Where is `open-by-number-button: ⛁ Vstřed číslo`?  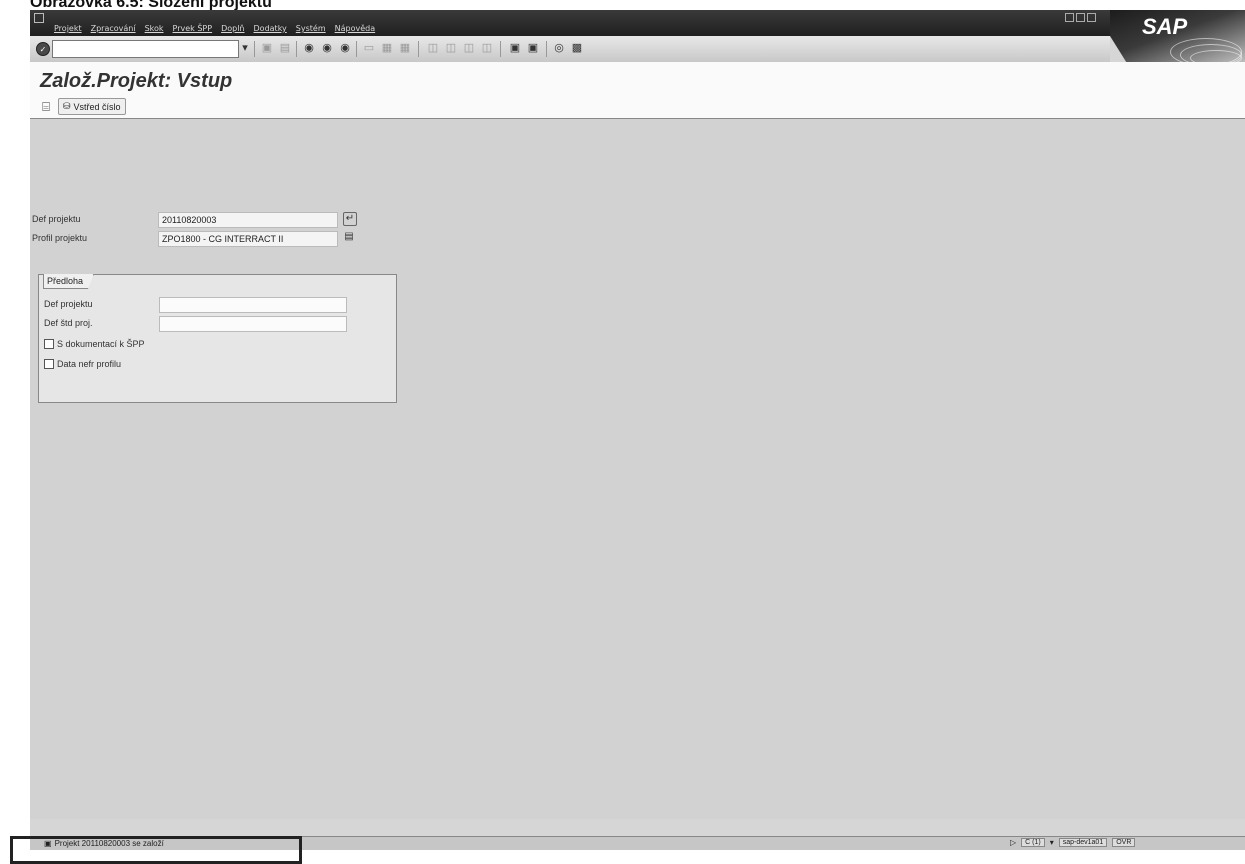 open-by-number-button: ⛁ Vstřed číslo is located at coordinates (92, 106).